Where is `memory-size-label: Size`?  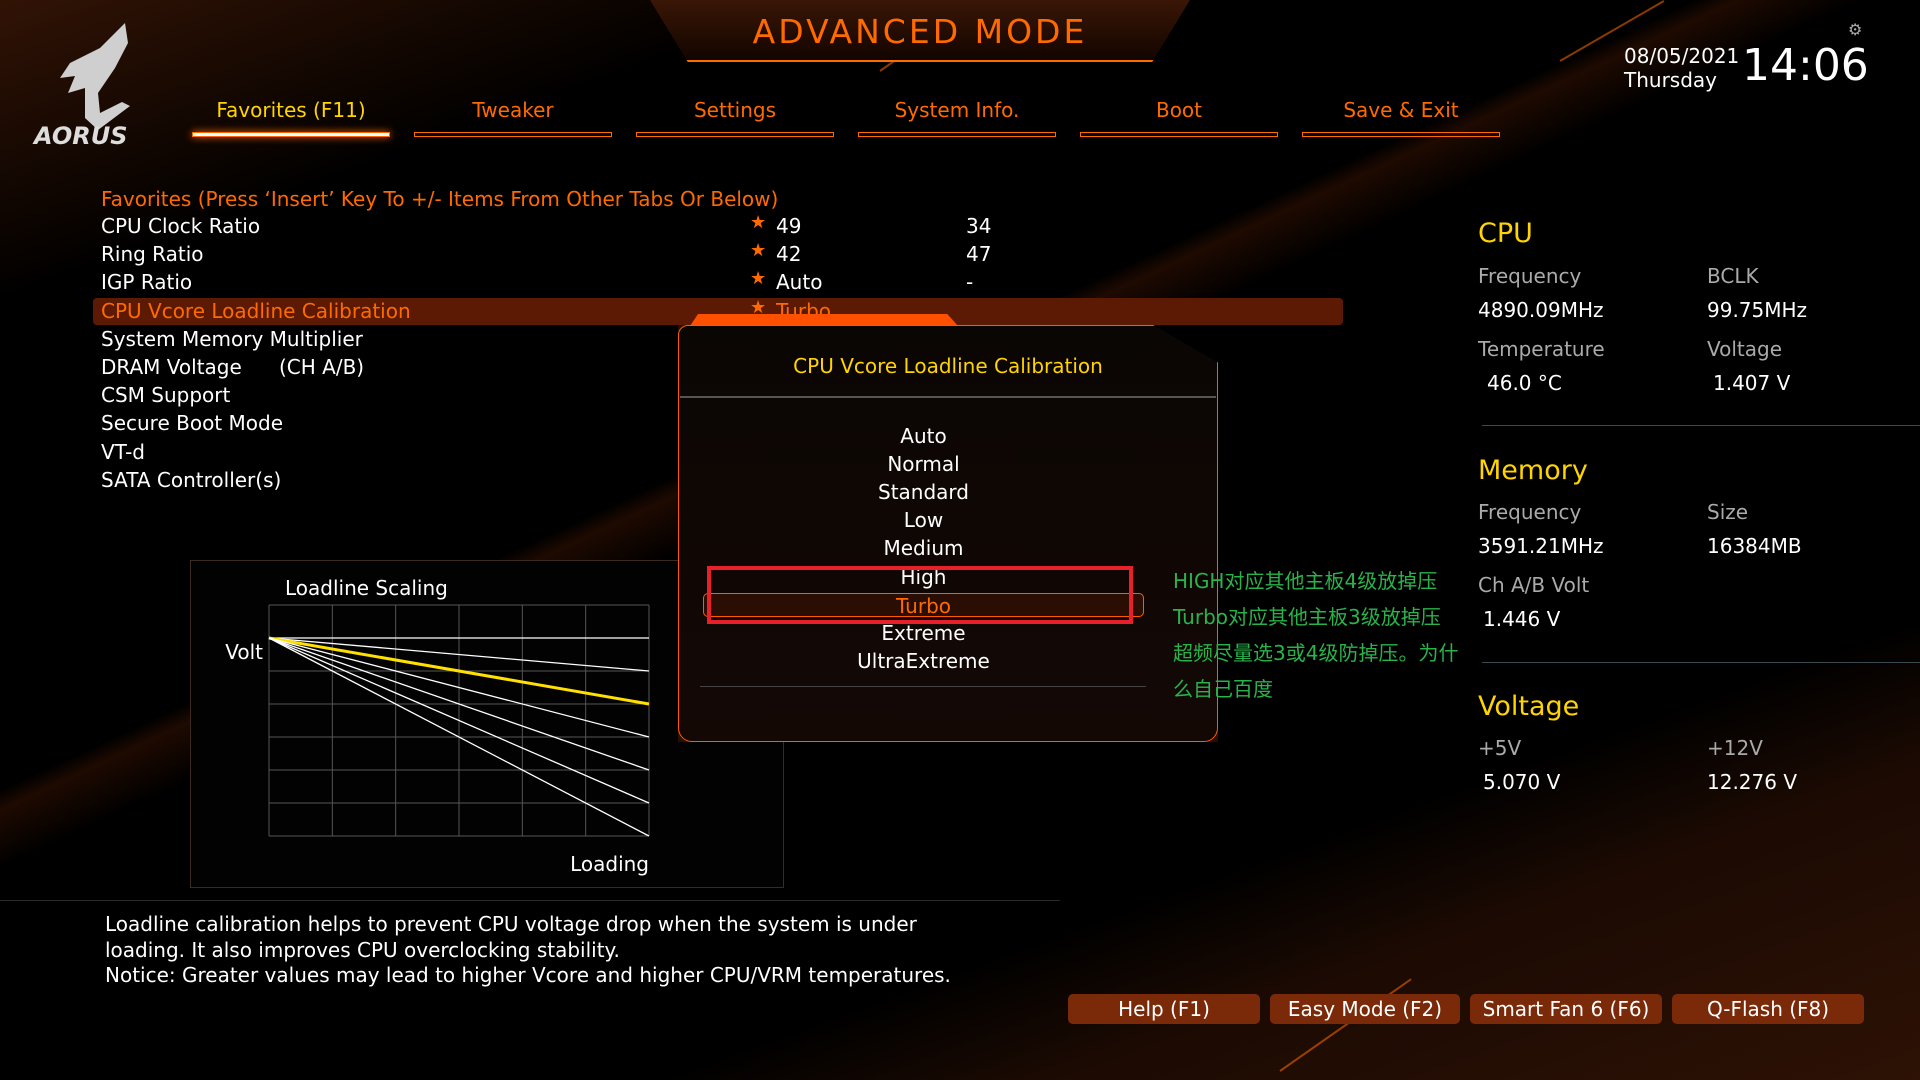 memory-size-label: Size is located at coordinates (1728, 512).